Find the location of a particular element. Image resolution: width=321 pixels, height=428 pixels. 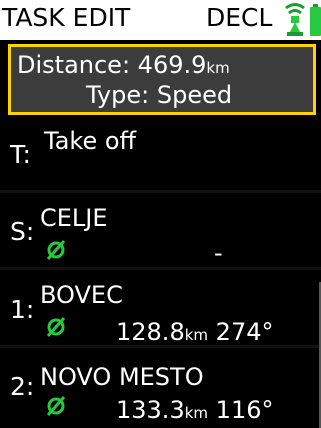

declaration-status: DECL is located at coordinates (239, 17).